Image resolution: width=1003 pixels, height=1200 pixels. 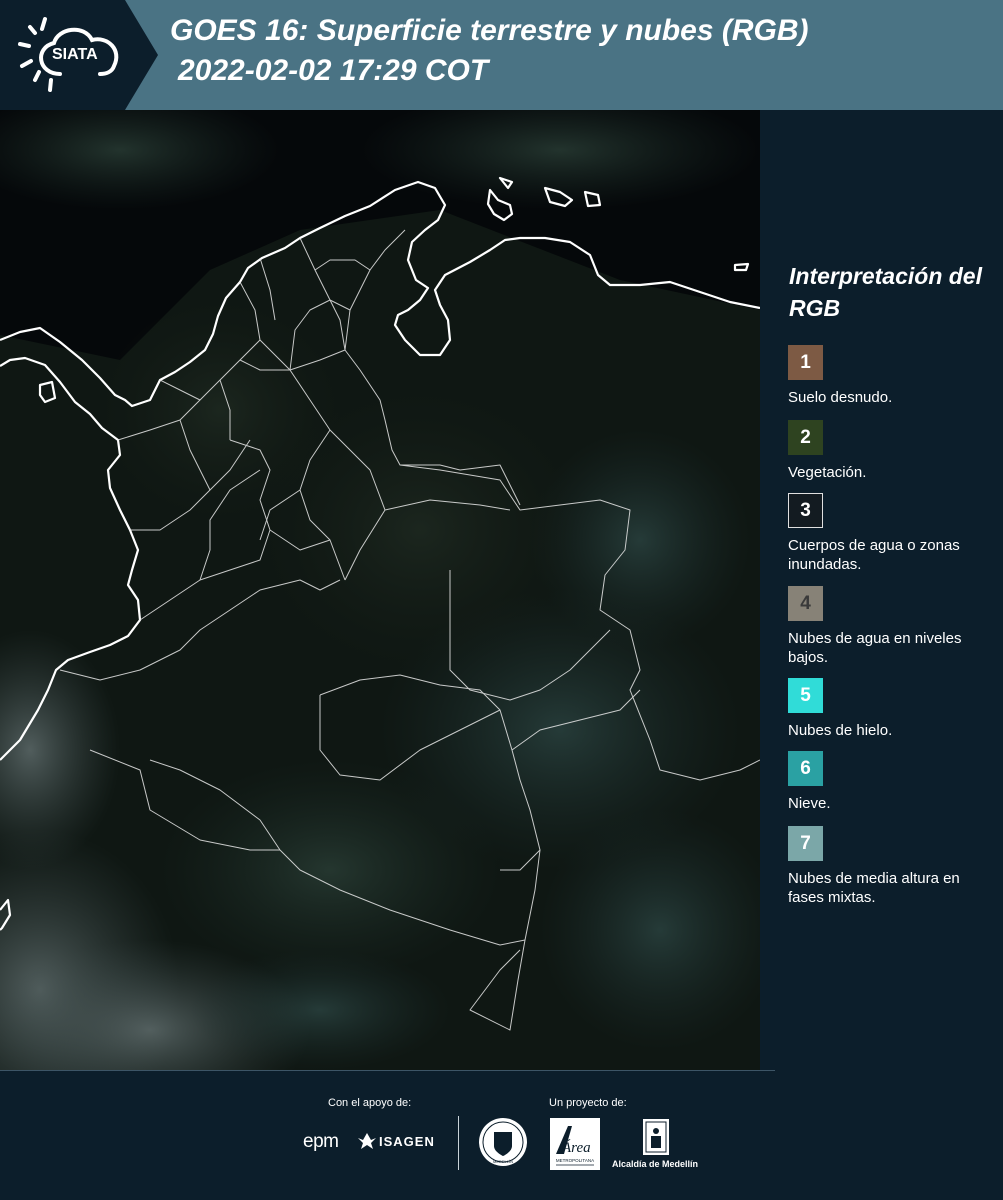 What do you see at coordinates (893, 533) in the screenshot?
I see `legend-item-water-bodies: 3 Cuerpos de agua o zonas inundadas.` at bounding box center [893, 533].